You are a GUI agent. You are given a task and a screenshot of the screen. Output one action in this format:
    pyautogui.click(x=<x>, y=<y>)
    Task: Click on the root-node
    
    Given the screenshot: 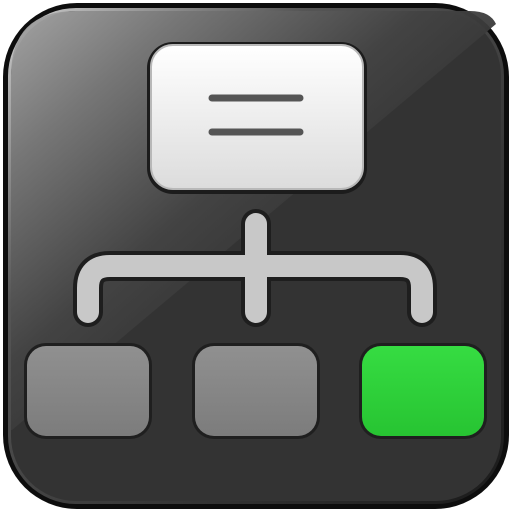 What is the action you would take?
    pyautogui.click(x=257, y=117)
    